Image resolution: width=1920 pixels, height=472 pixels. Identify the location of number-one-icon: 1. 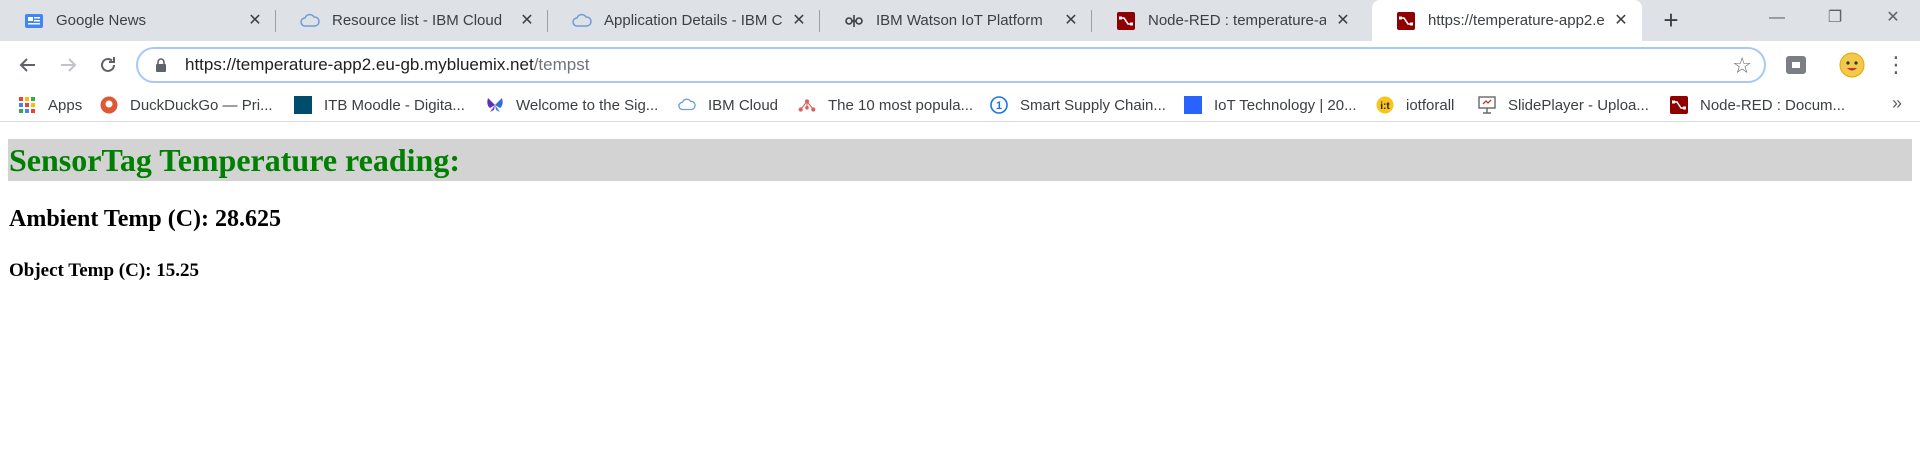
(999, 105).